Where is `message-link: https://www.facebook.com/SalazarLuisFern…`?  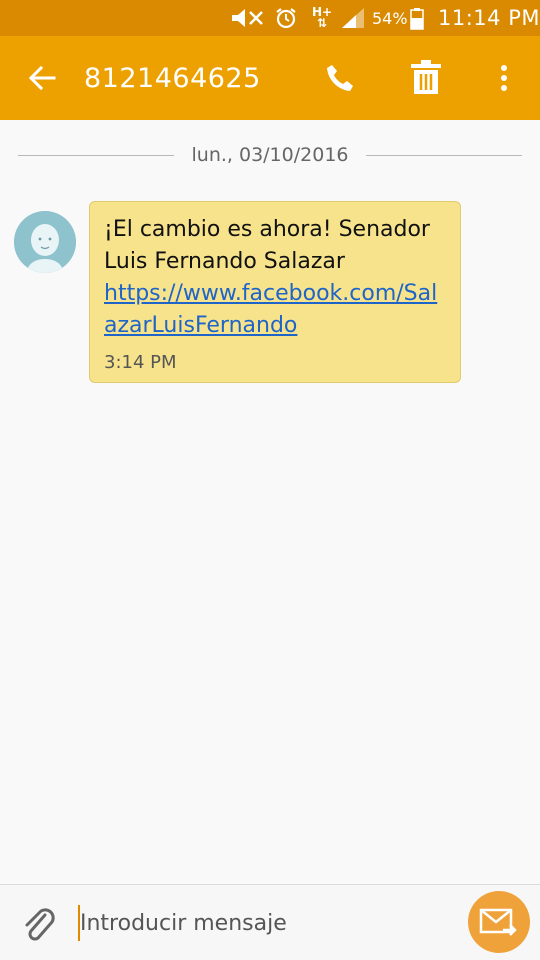
message-link: https://www.facebook.com/SalazarLuisFern… is located at coordinates (275, 310).